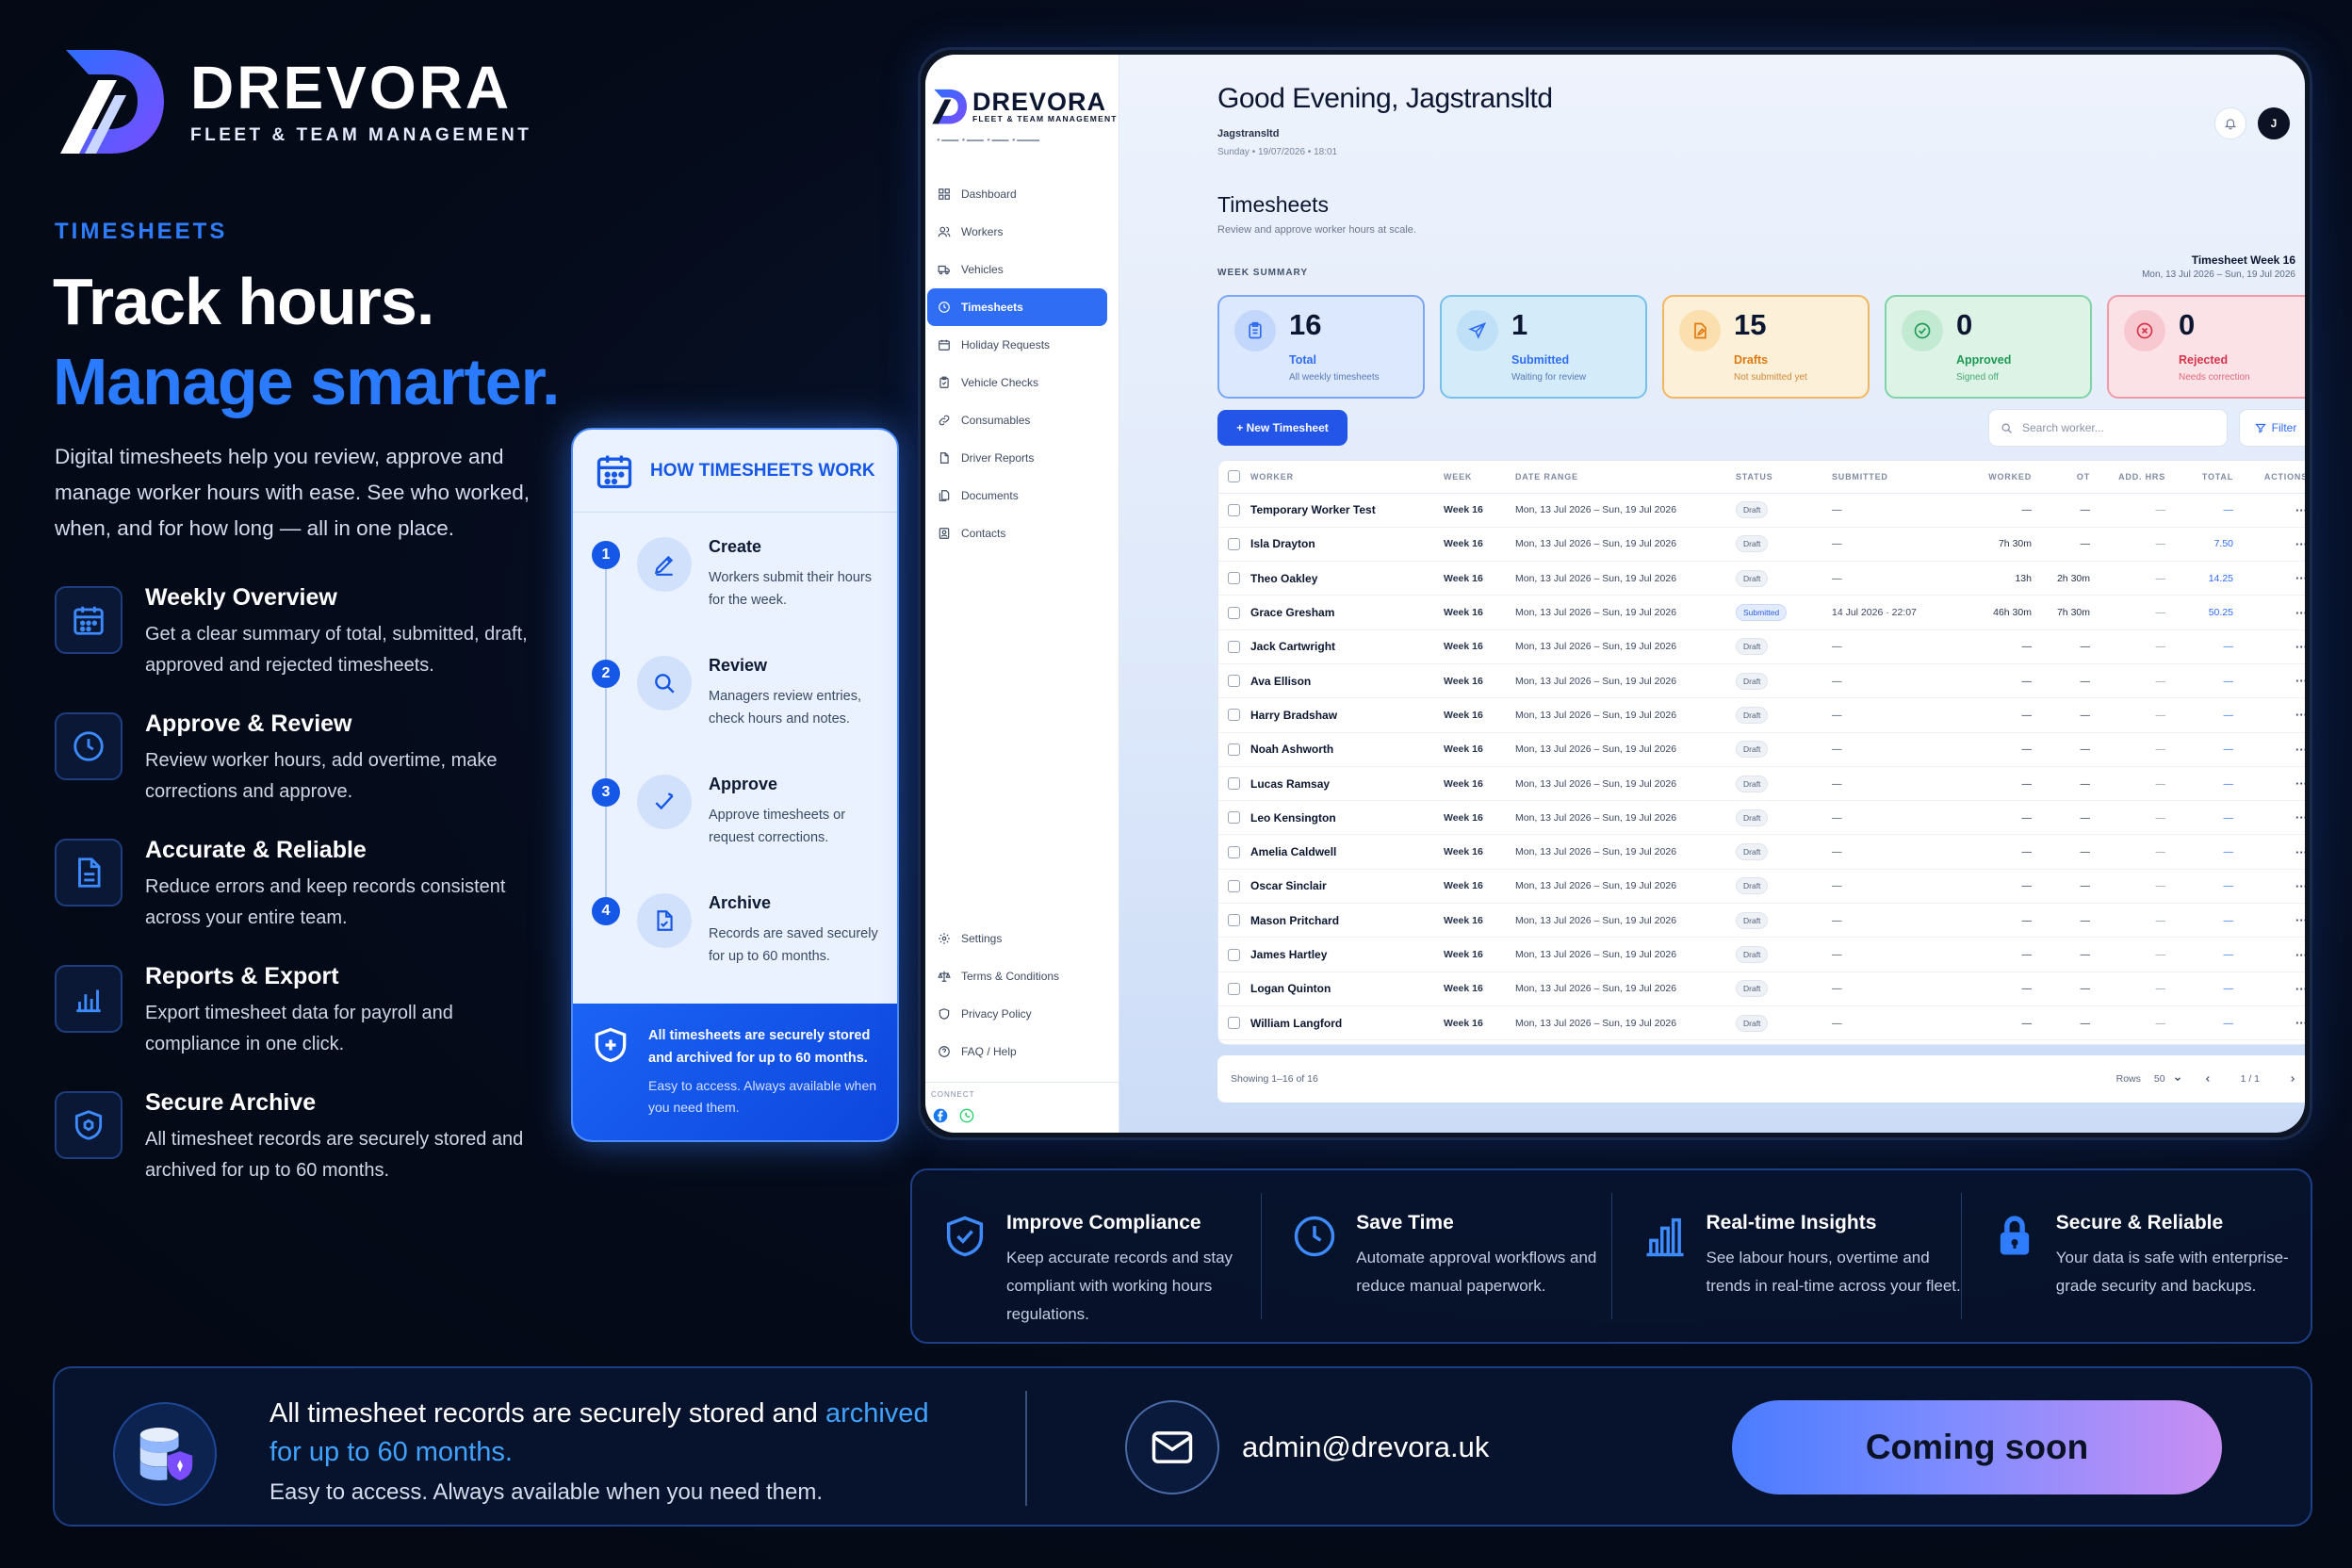 This screenshot has height=1568, width=2352. I want to click on column-header: TOTAL, so click(2211, 478).